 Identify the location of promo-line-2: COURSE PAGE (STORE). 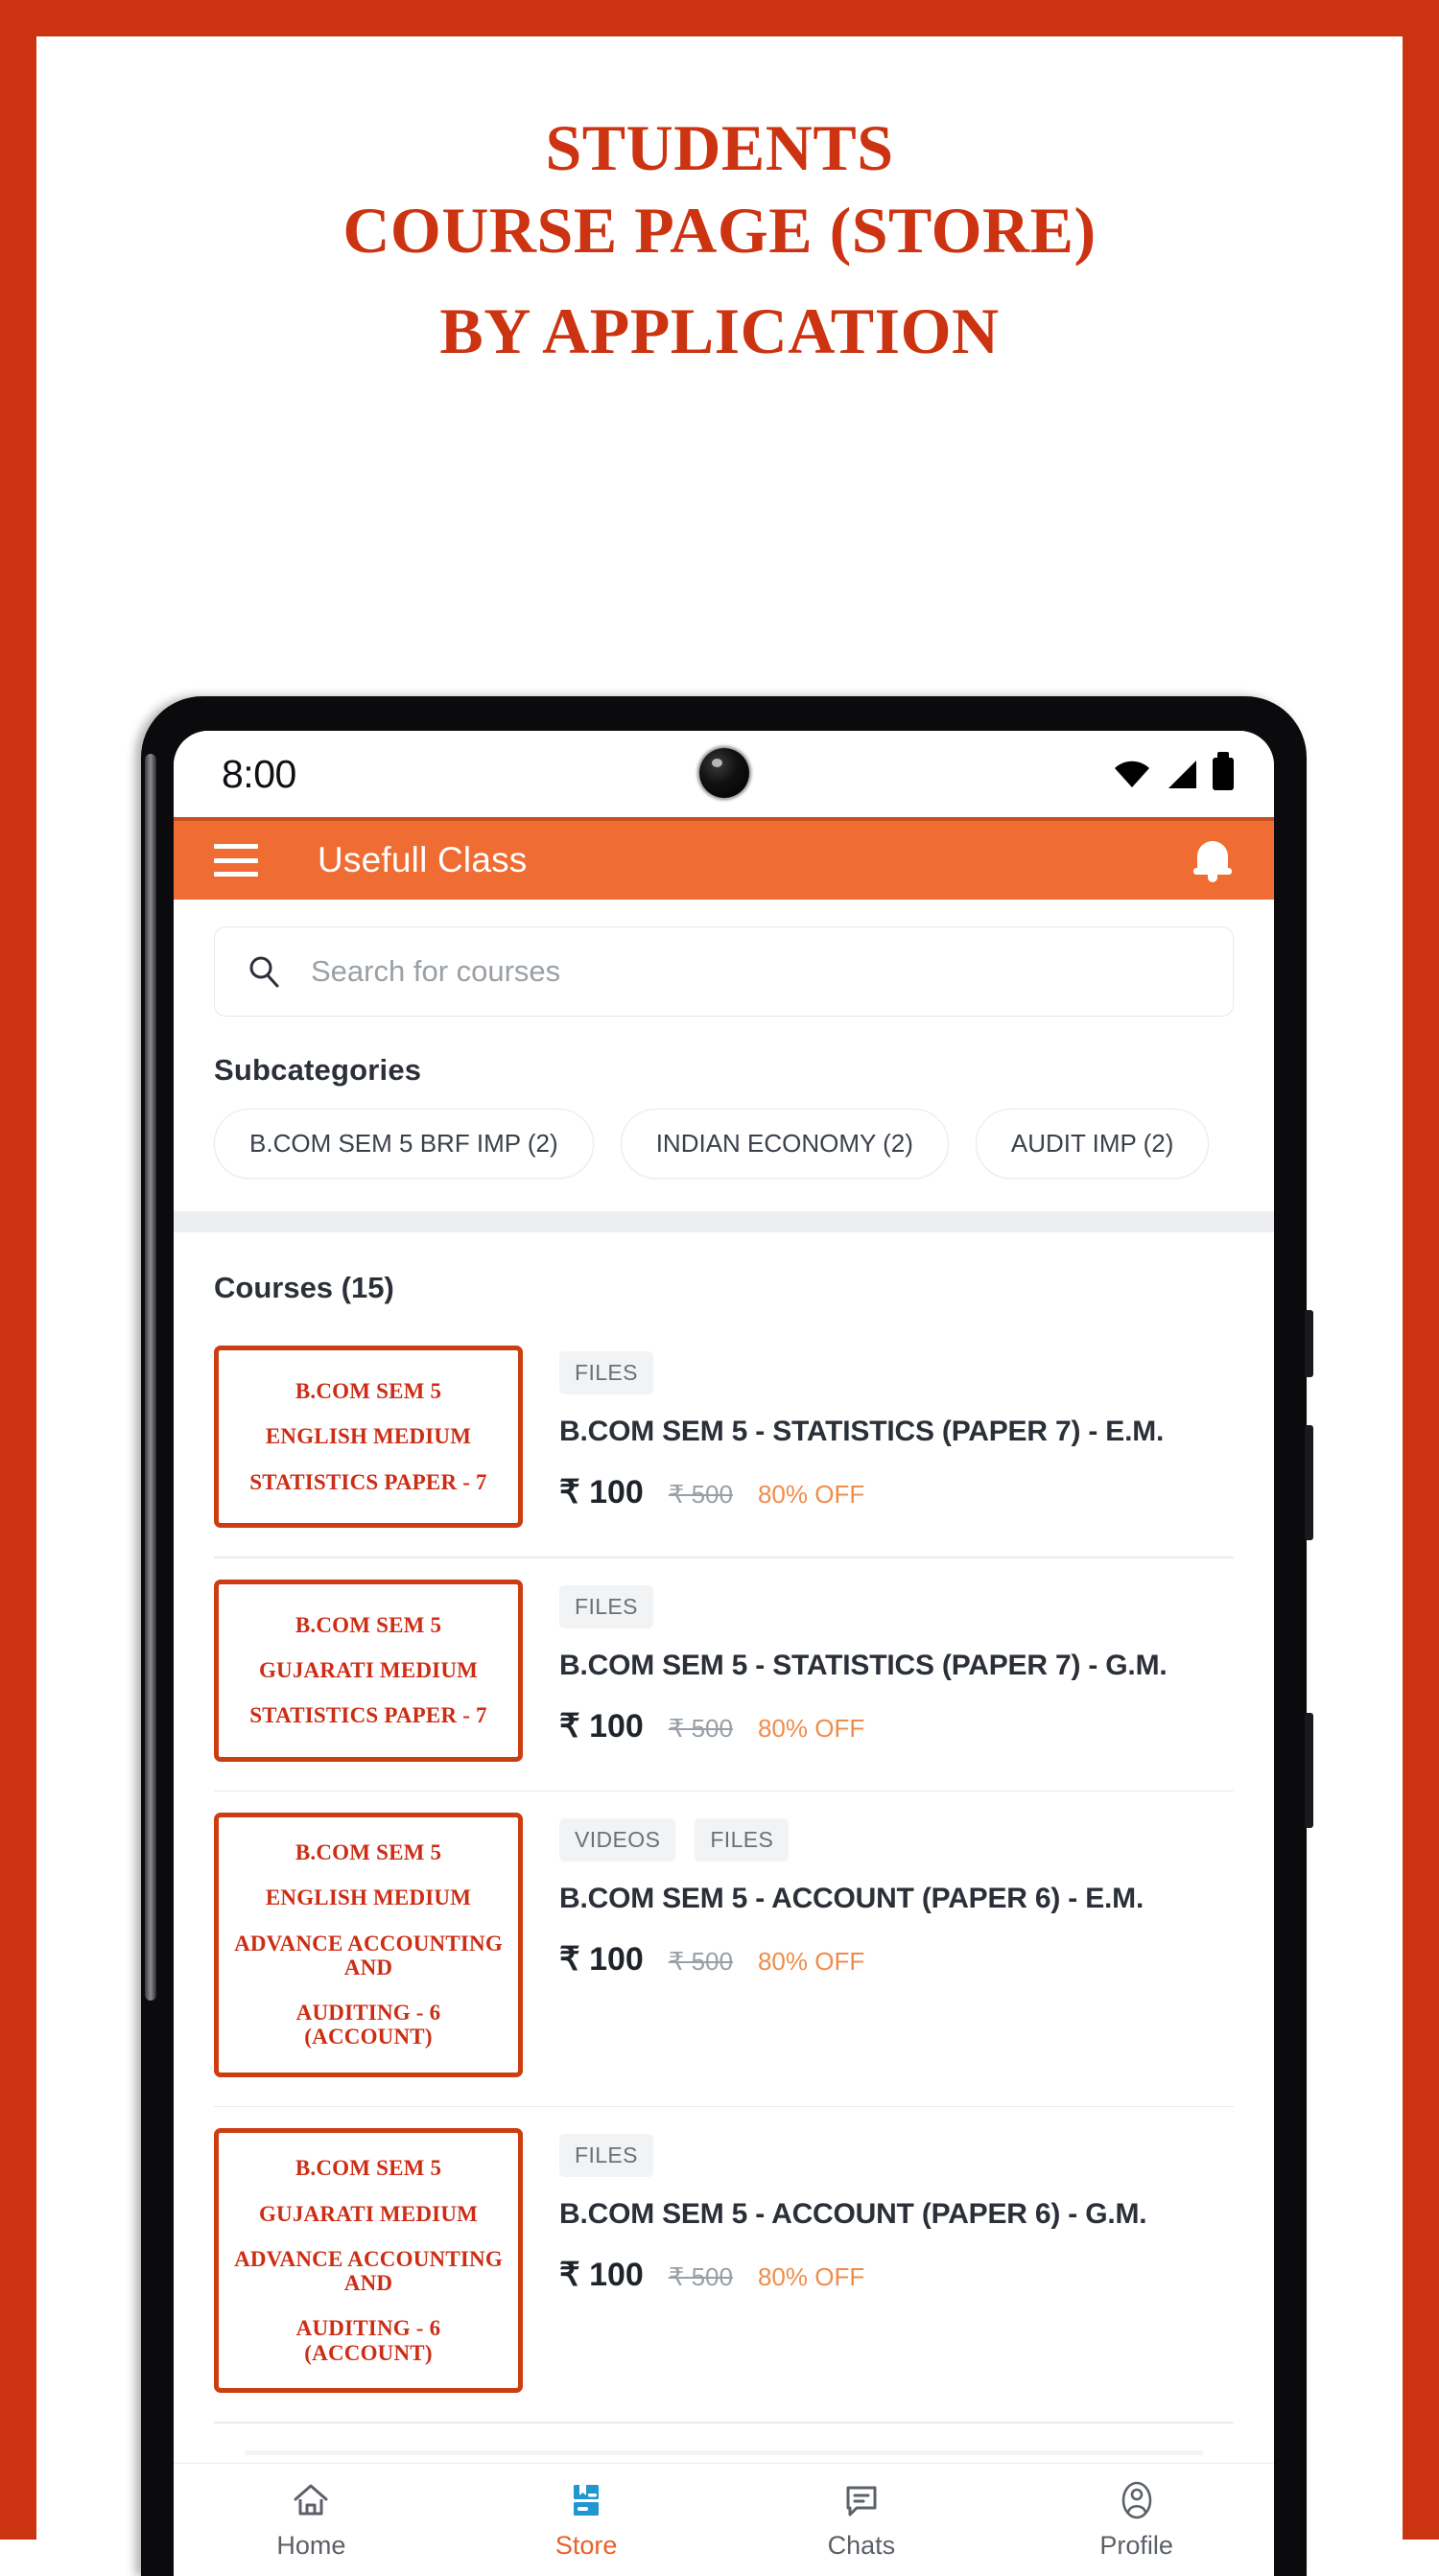
(719, 230).